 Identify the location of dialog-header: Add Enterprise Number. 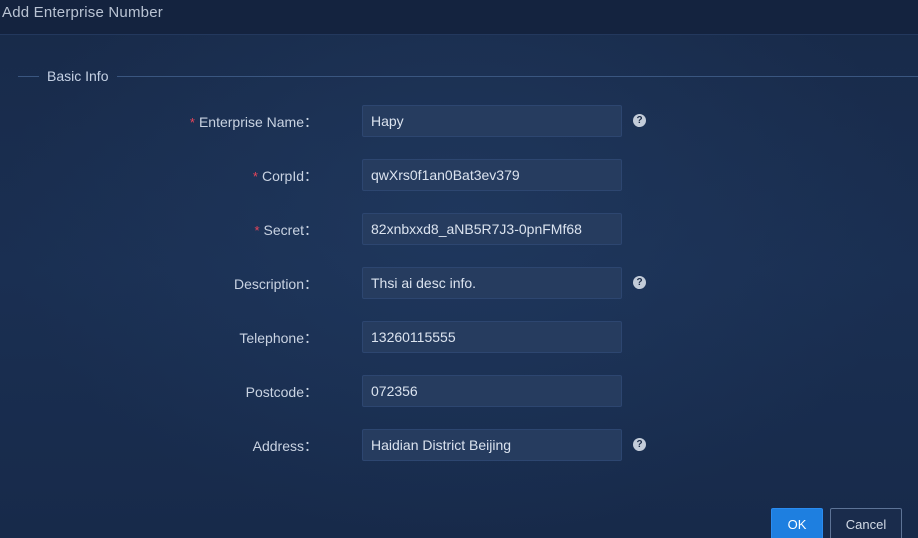
(459, 17).